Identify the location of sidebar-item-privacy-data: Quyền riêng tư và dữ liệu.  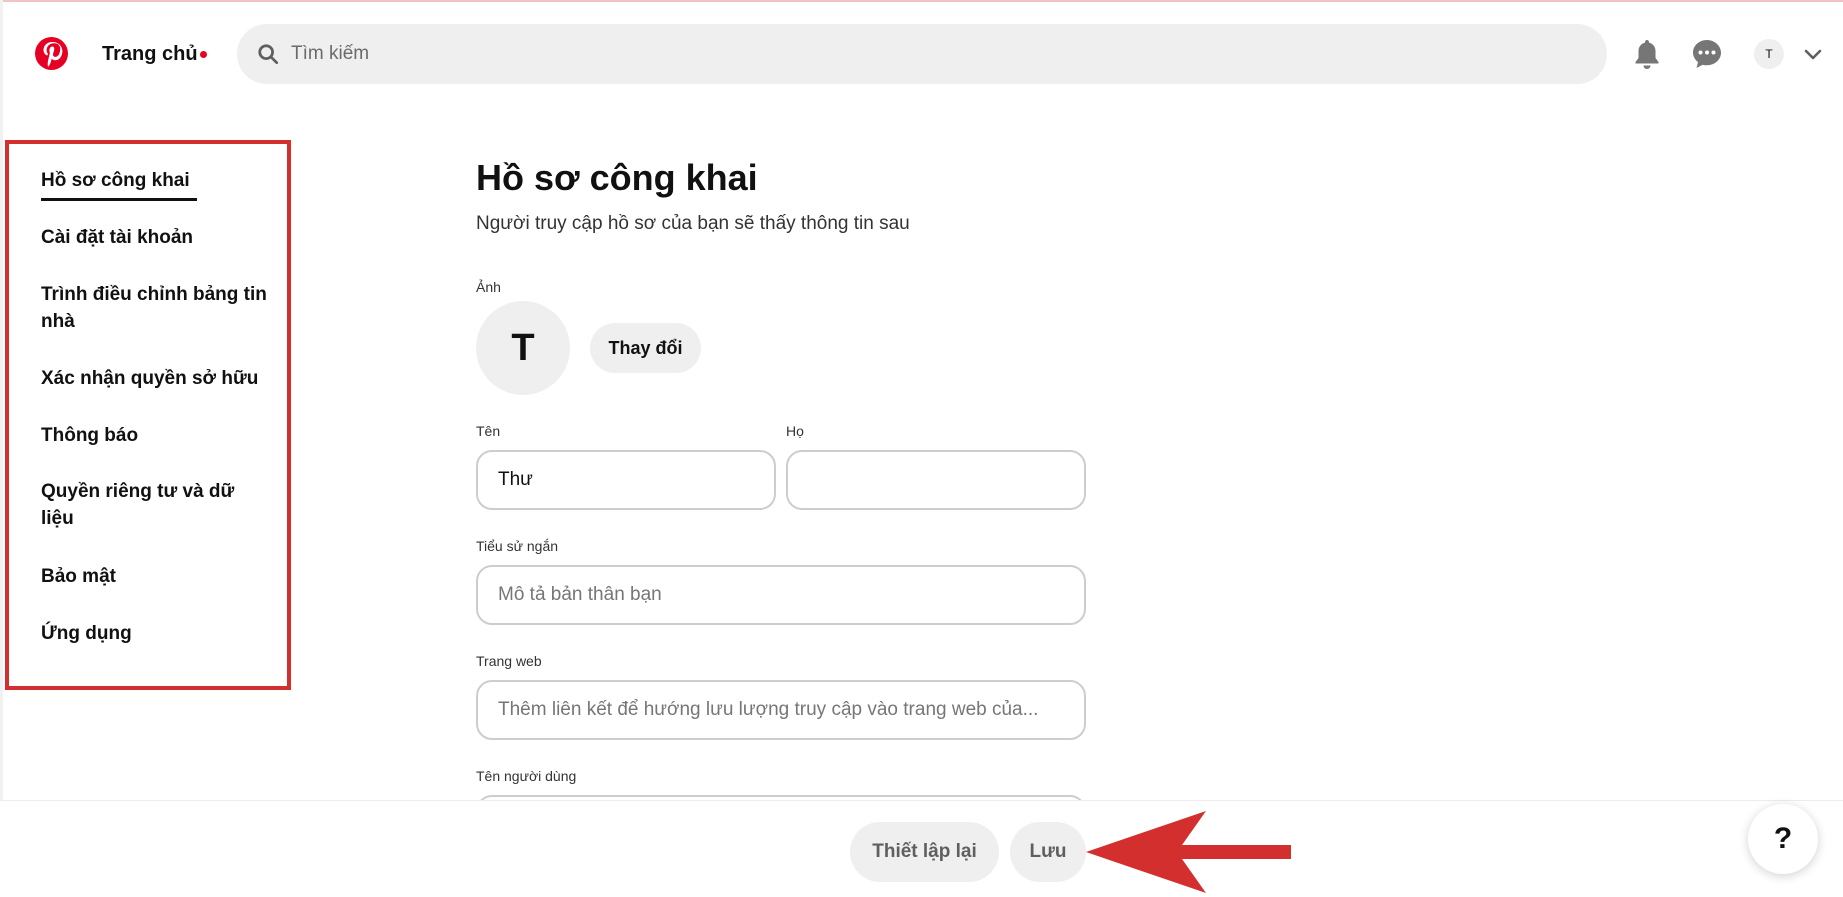
(156, 505).